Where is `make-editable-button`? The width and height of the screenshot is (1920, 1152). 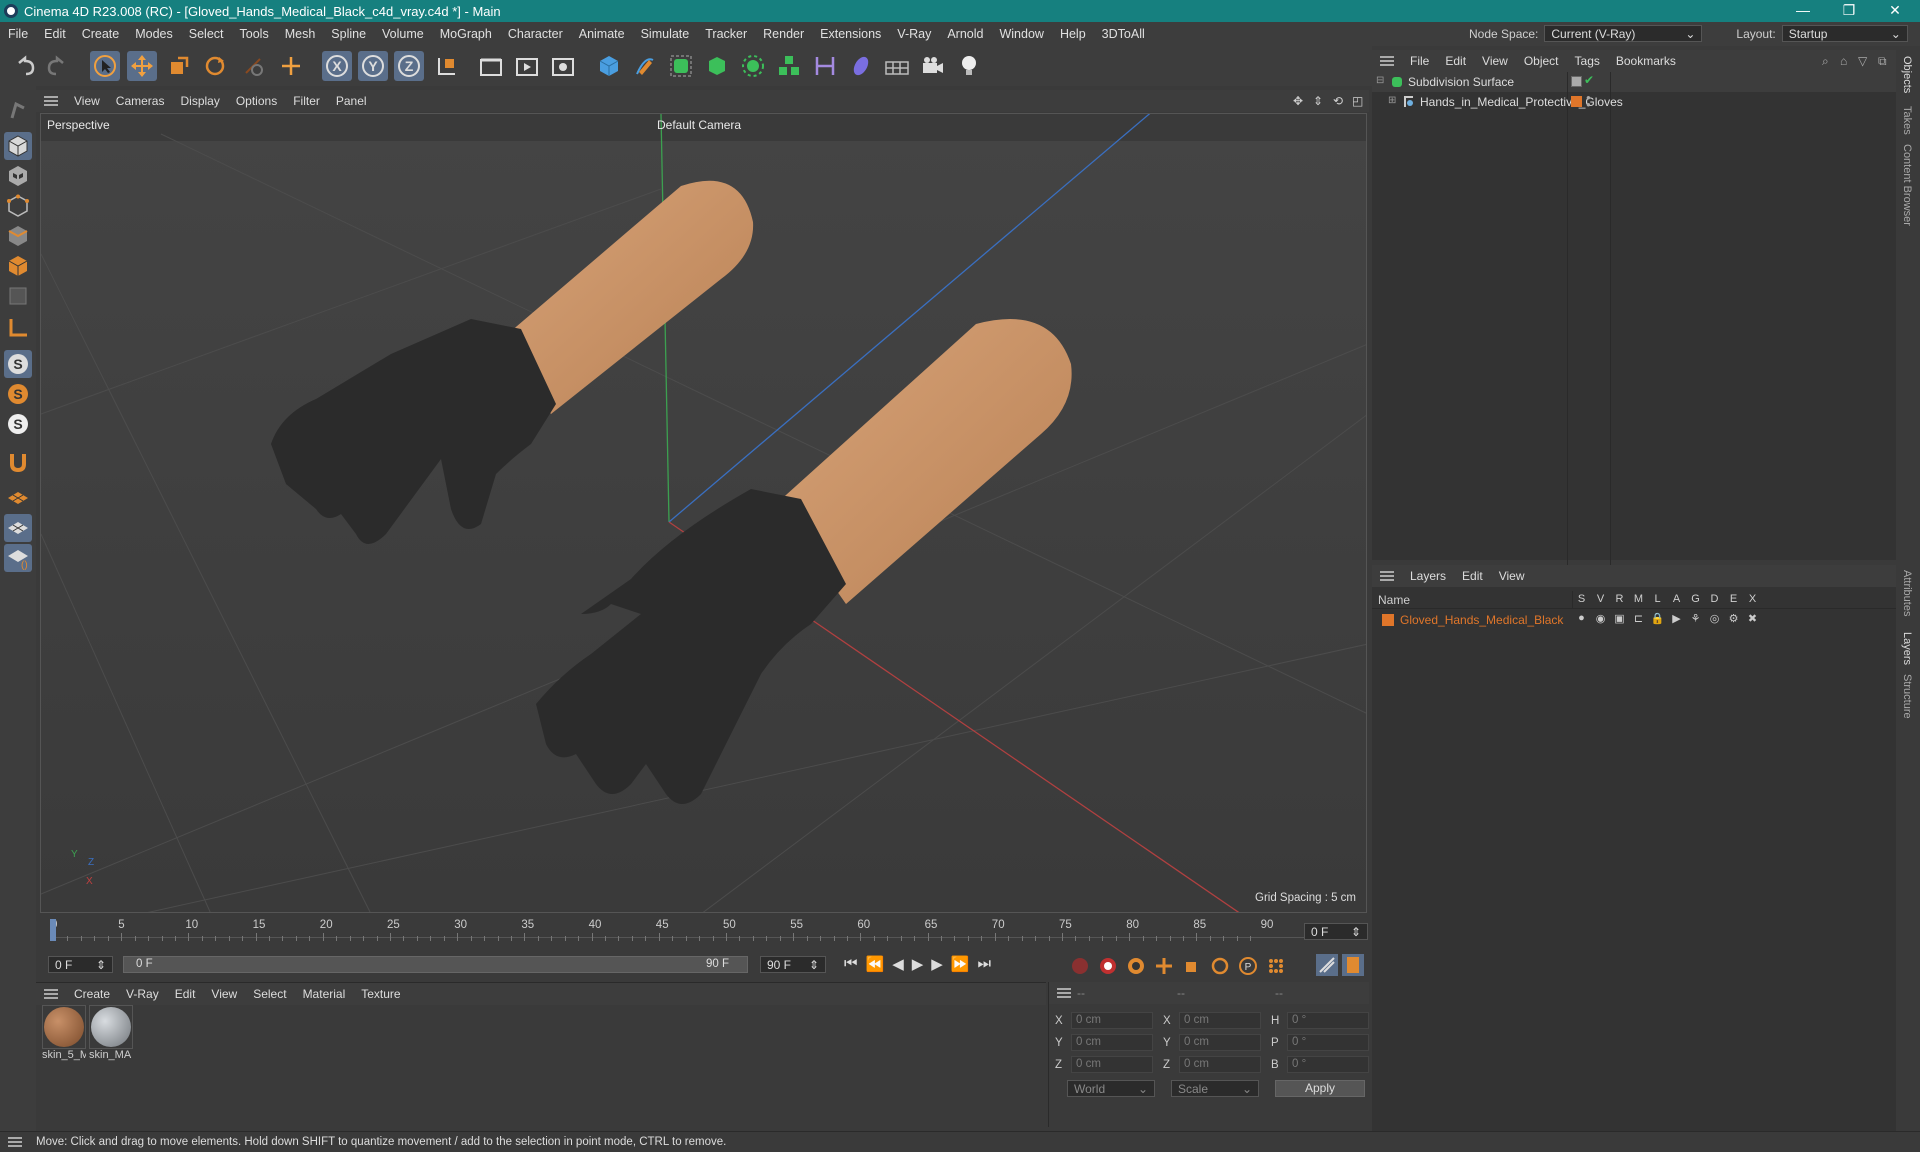
make-editable-button is located at coordinates (18, 110).